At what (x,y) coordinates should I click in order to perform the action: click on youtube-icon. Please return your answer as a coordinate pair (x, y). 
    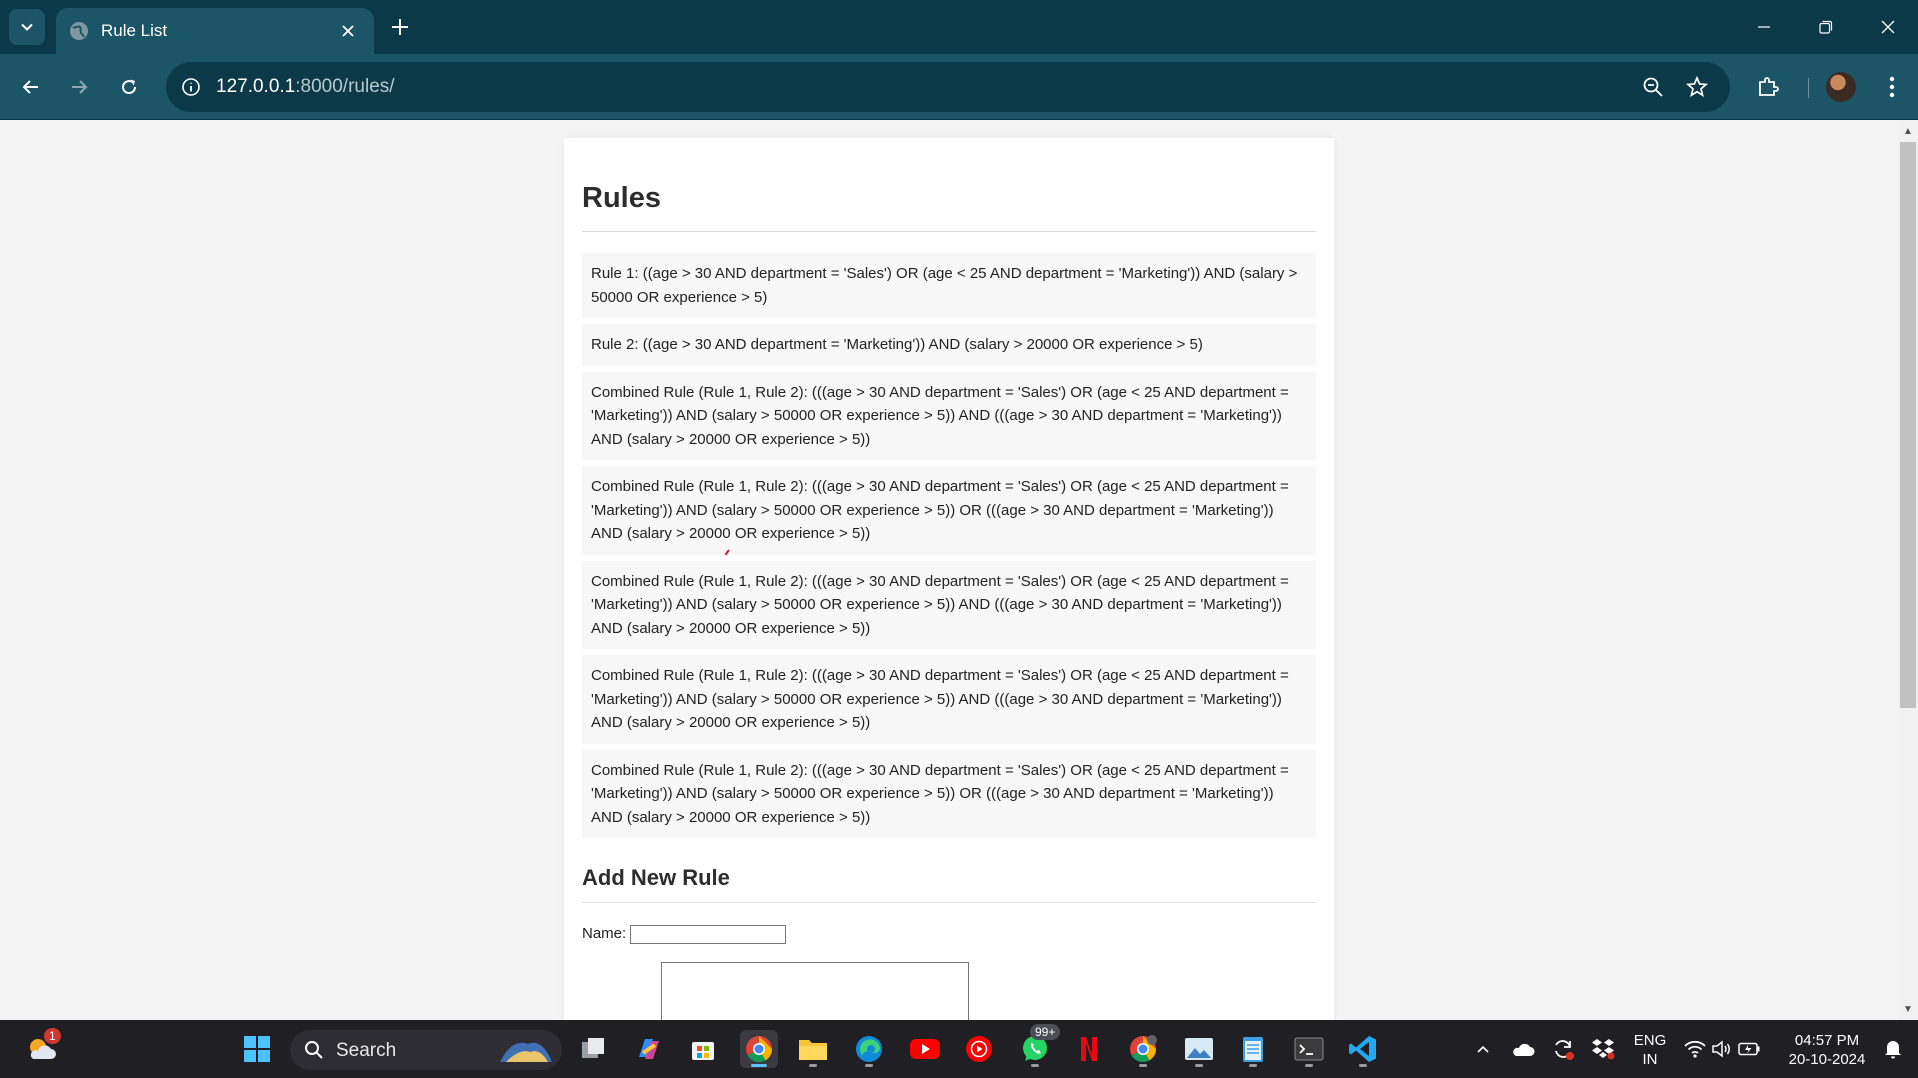
    Looking at the image, I should click on (925, 1049).